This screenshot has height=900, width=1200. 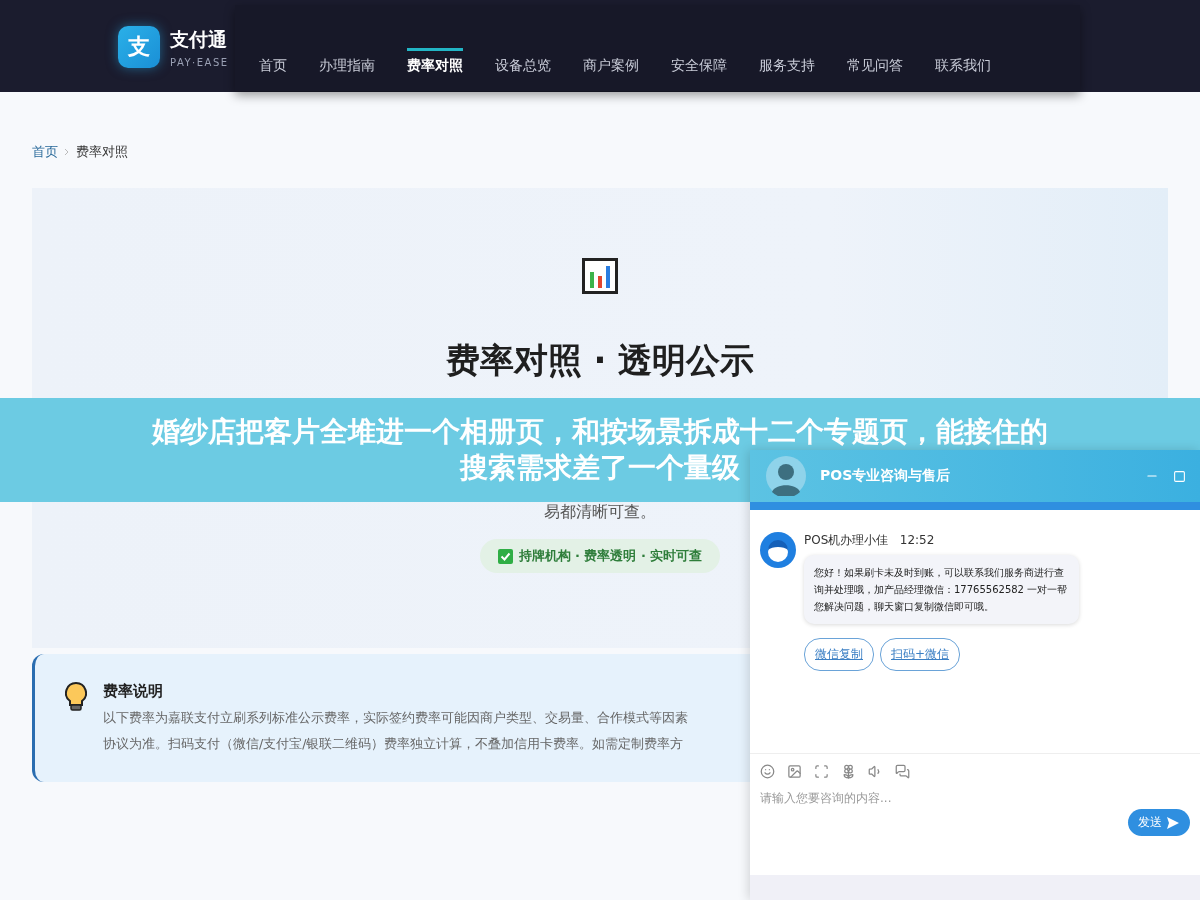 I want to click on nav-tab: 费率对照, so click(x=435, y=64).